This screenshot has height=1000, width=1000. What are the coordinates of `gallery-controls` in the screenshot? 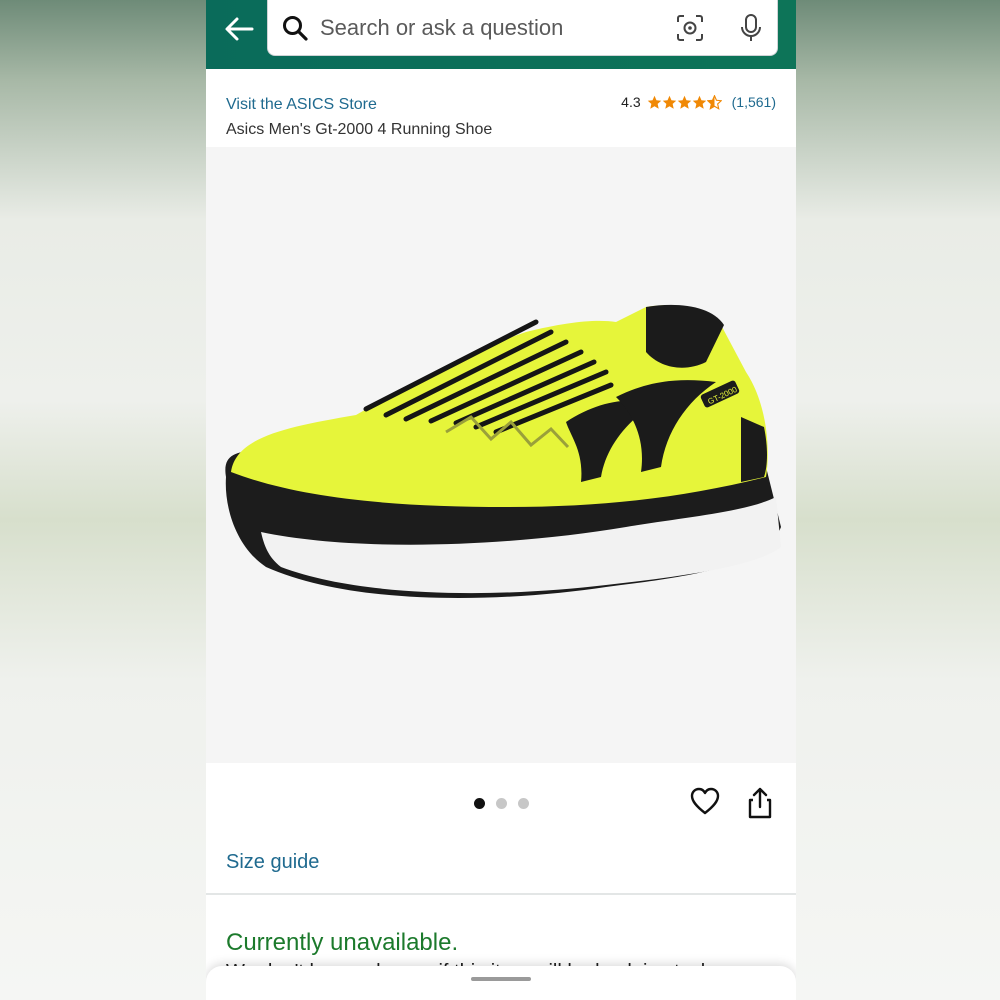 It's located at (501, 804).